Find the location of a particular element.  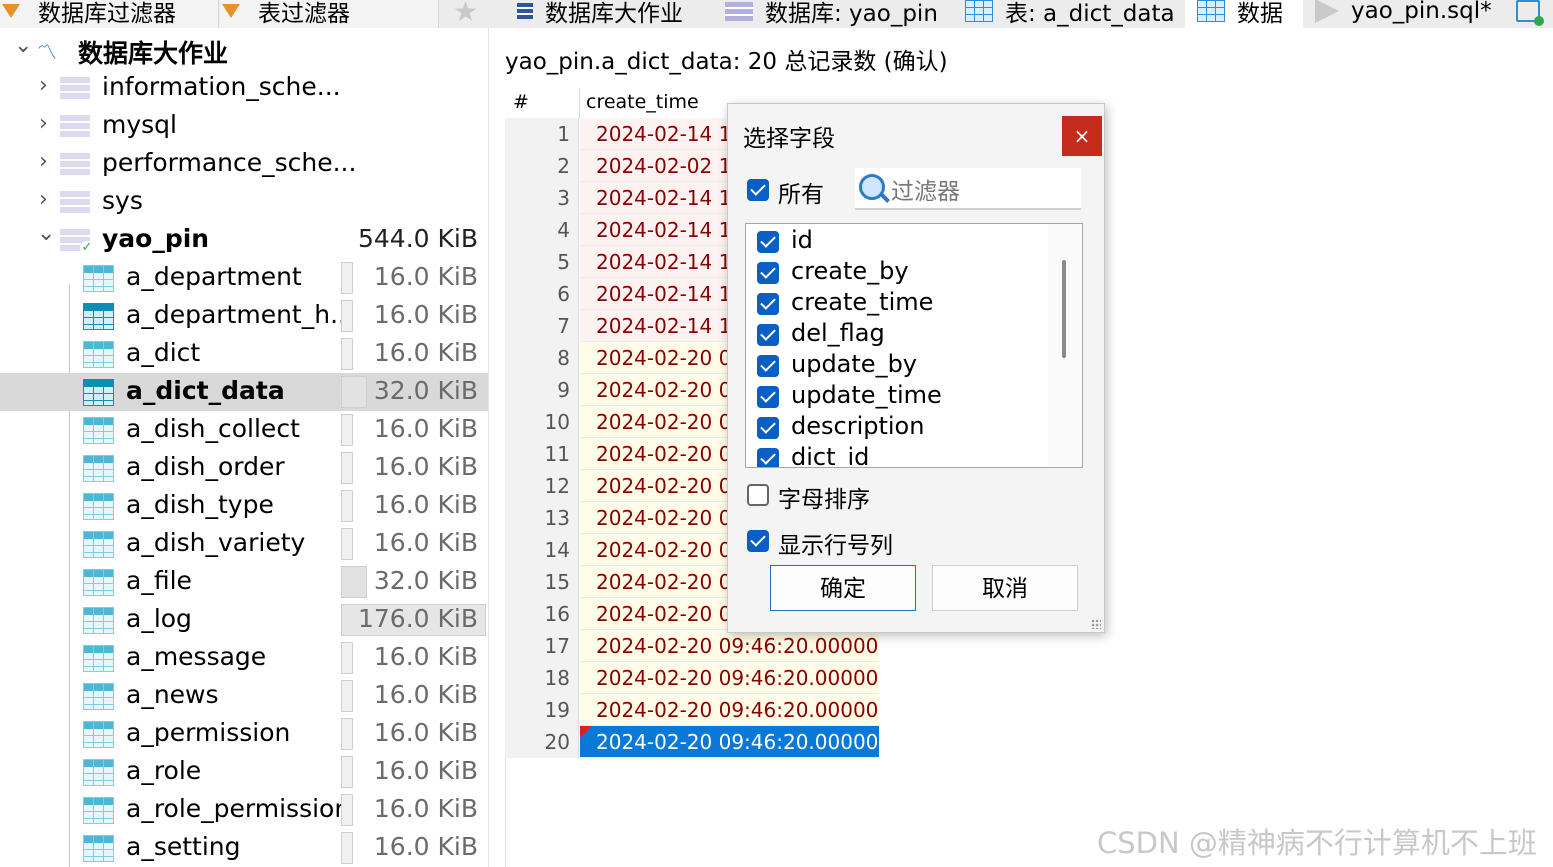

table-row: 18 2024-02-20 09:46:20.000000 is located at coordinates (692, 678).